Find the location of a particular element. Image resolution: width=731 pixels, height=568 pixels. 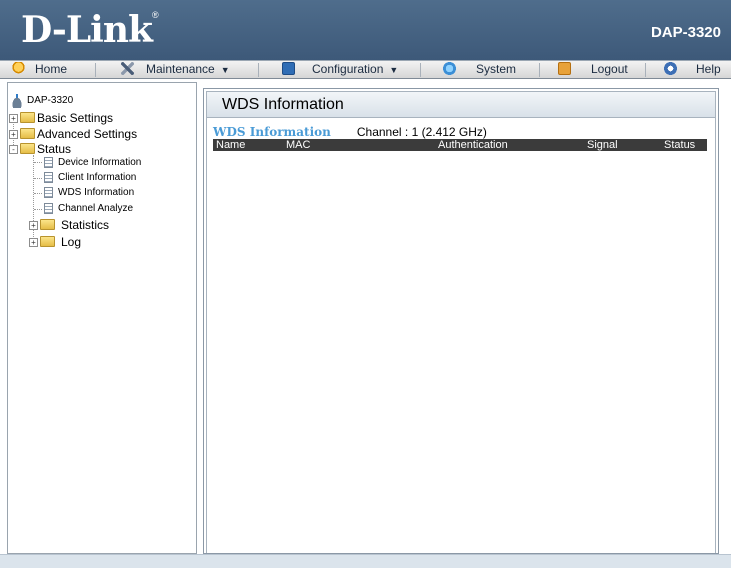

column-header-status: Status is located at coordinates (680, 145).